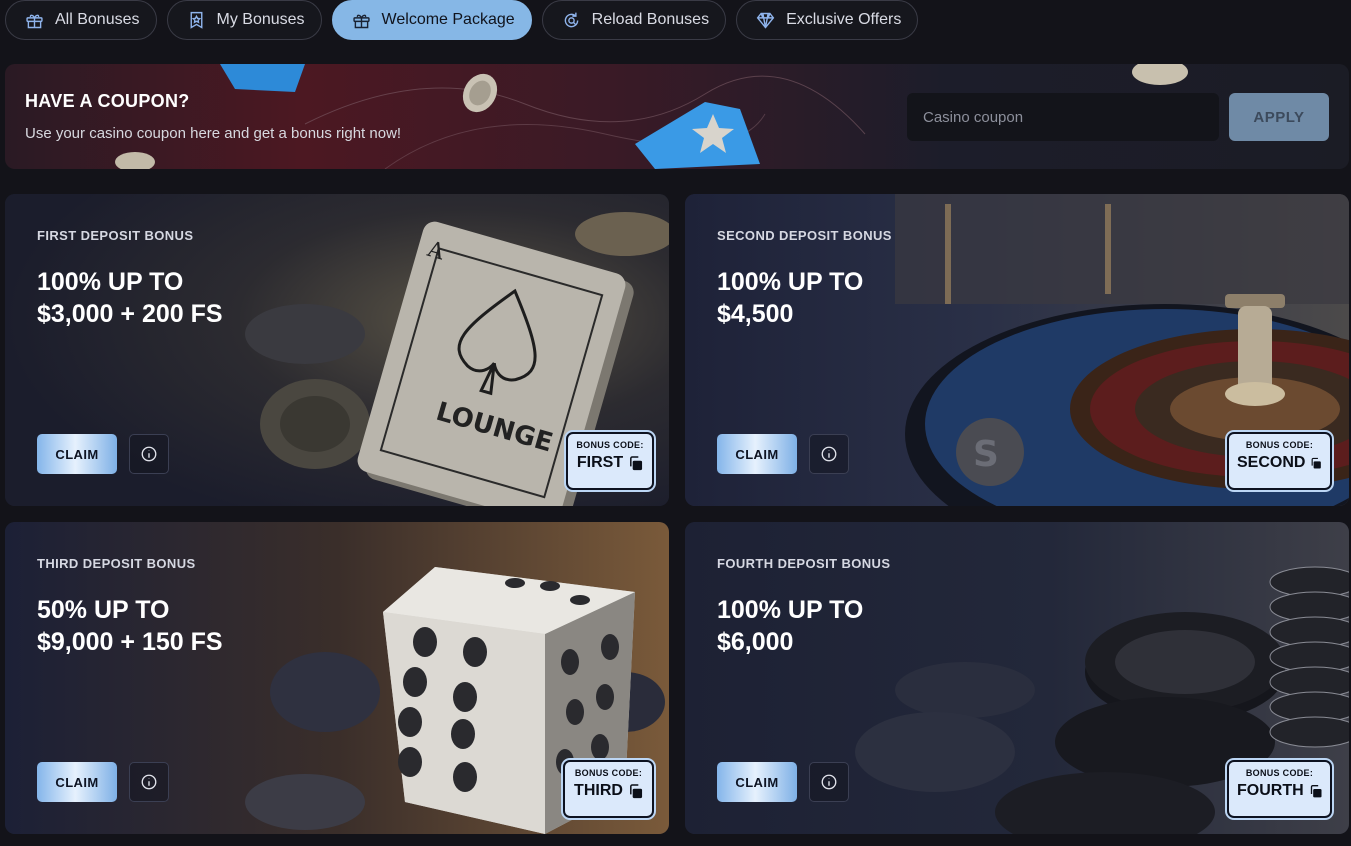 The image size is (1351, 846). Describe the element at coordinates (97, 19) in the screenshot. I see `tab-label: All Bonuses` at that location.